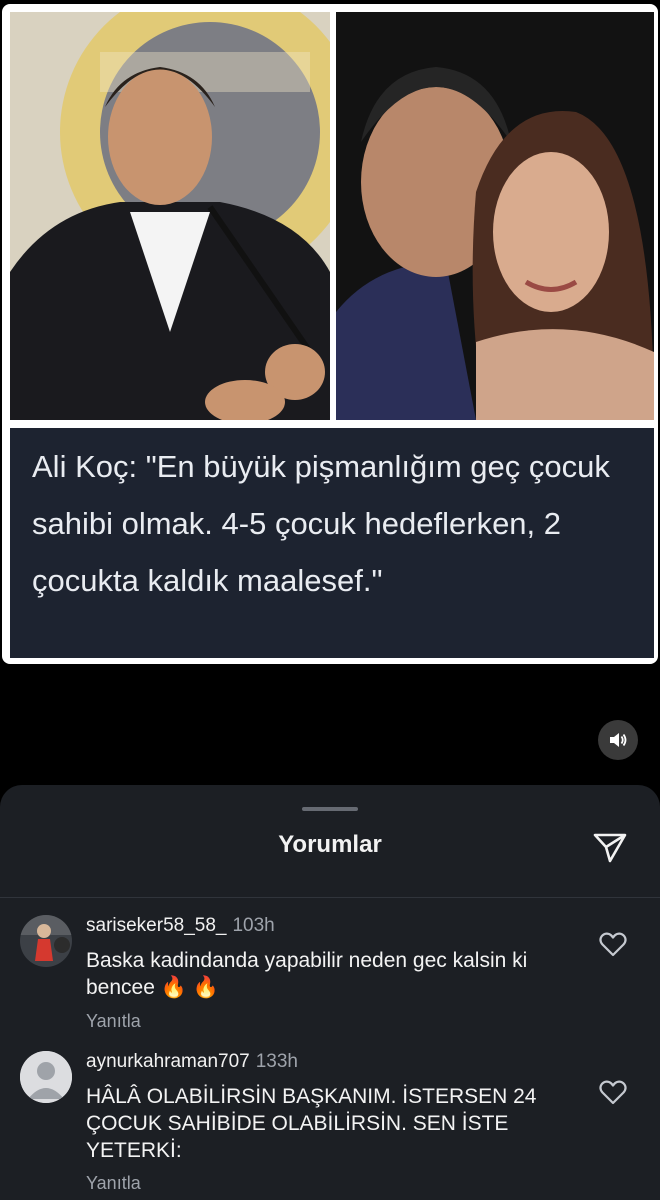 This screenshot has height=1200, width=660. What do you see at coordinates (330, 897) in the screenshot?
I see `sheet-divider` at bounding box center [330, 897].